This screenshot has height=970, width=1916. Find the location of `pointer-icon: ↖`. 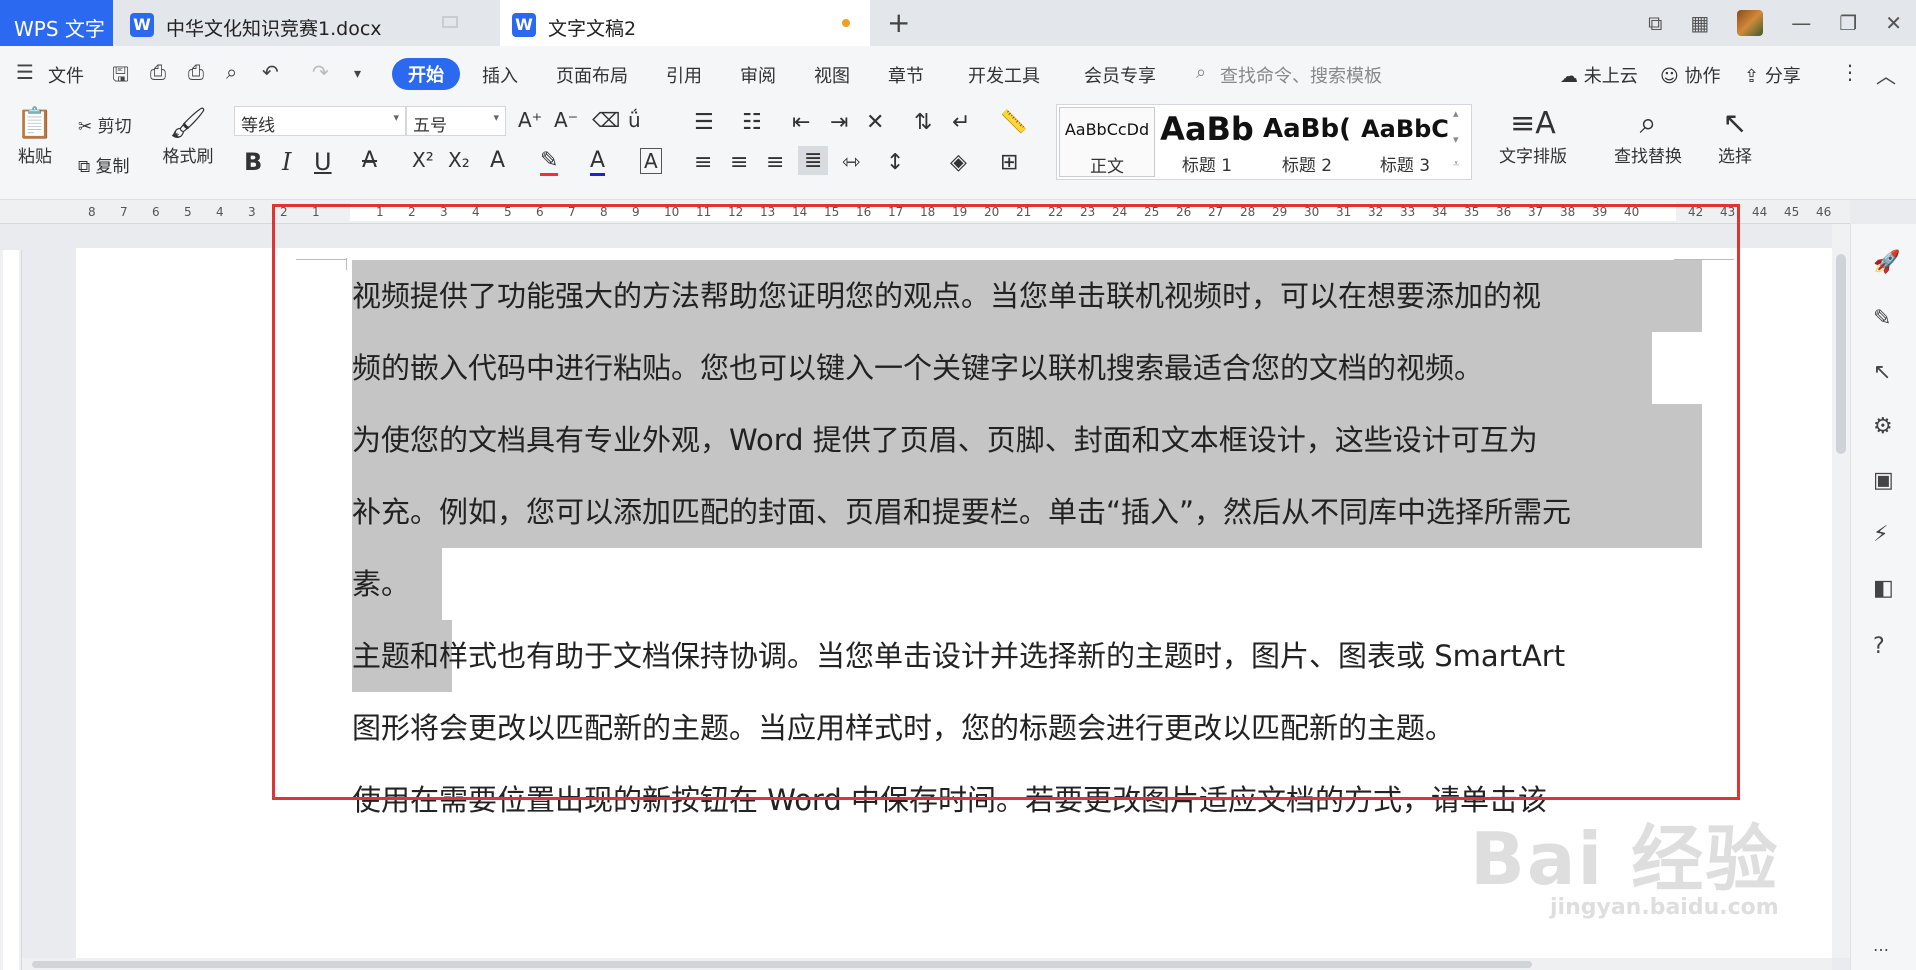

pointer-icon: ↖ is located at coordinates (1882, 372).